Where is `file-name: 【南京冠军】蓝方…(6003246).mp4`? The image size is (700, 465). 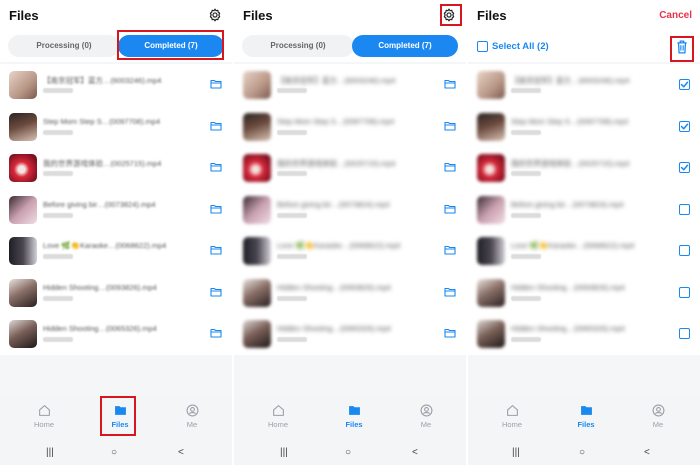 file-name: 【南京冠军】蓝方…(6003246).mp4 is located at coordinates (570, 80).